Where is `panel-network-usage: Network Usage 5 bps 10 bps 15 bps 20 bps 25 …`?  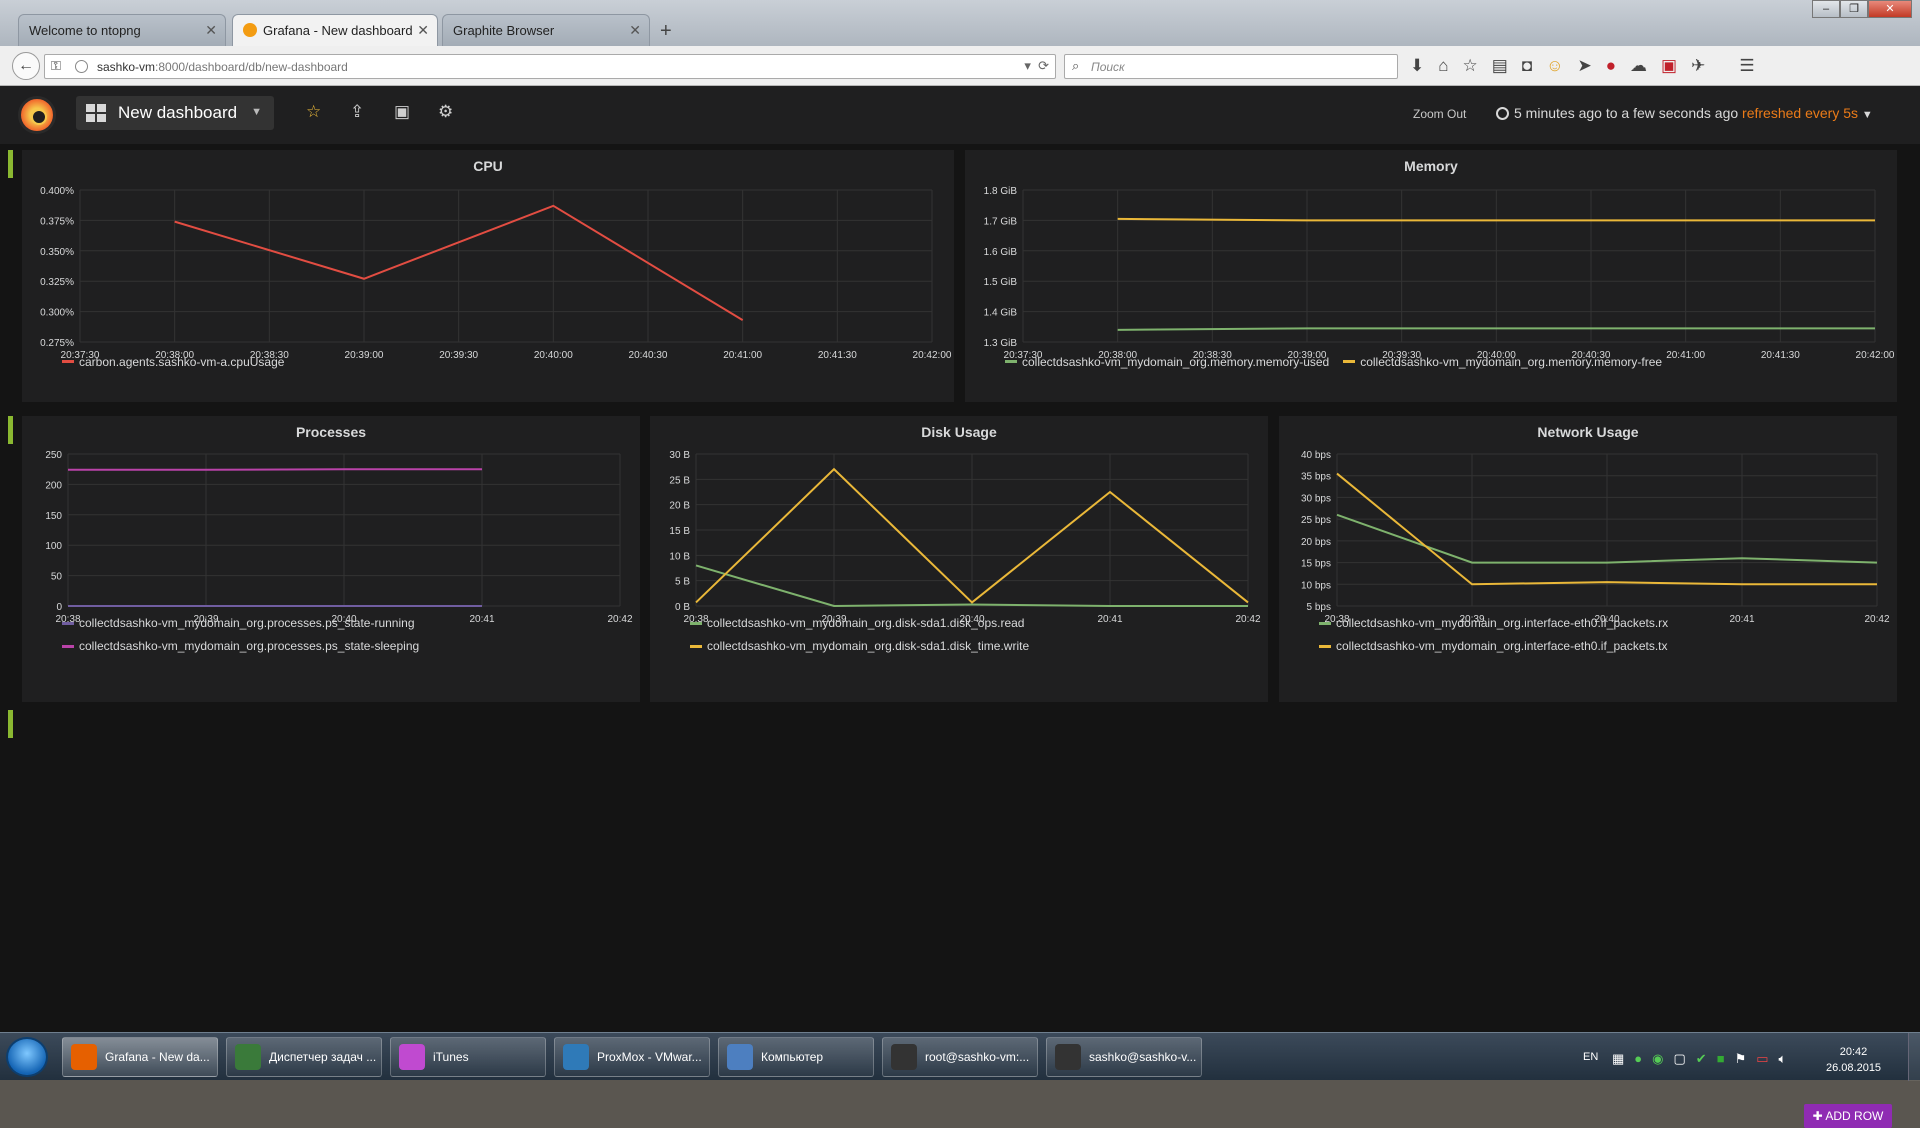 panel-network-usage: Network Usage 5 bps 10 bps 15 bps 20 bps 25 … is located at coordinates (1588, 559).